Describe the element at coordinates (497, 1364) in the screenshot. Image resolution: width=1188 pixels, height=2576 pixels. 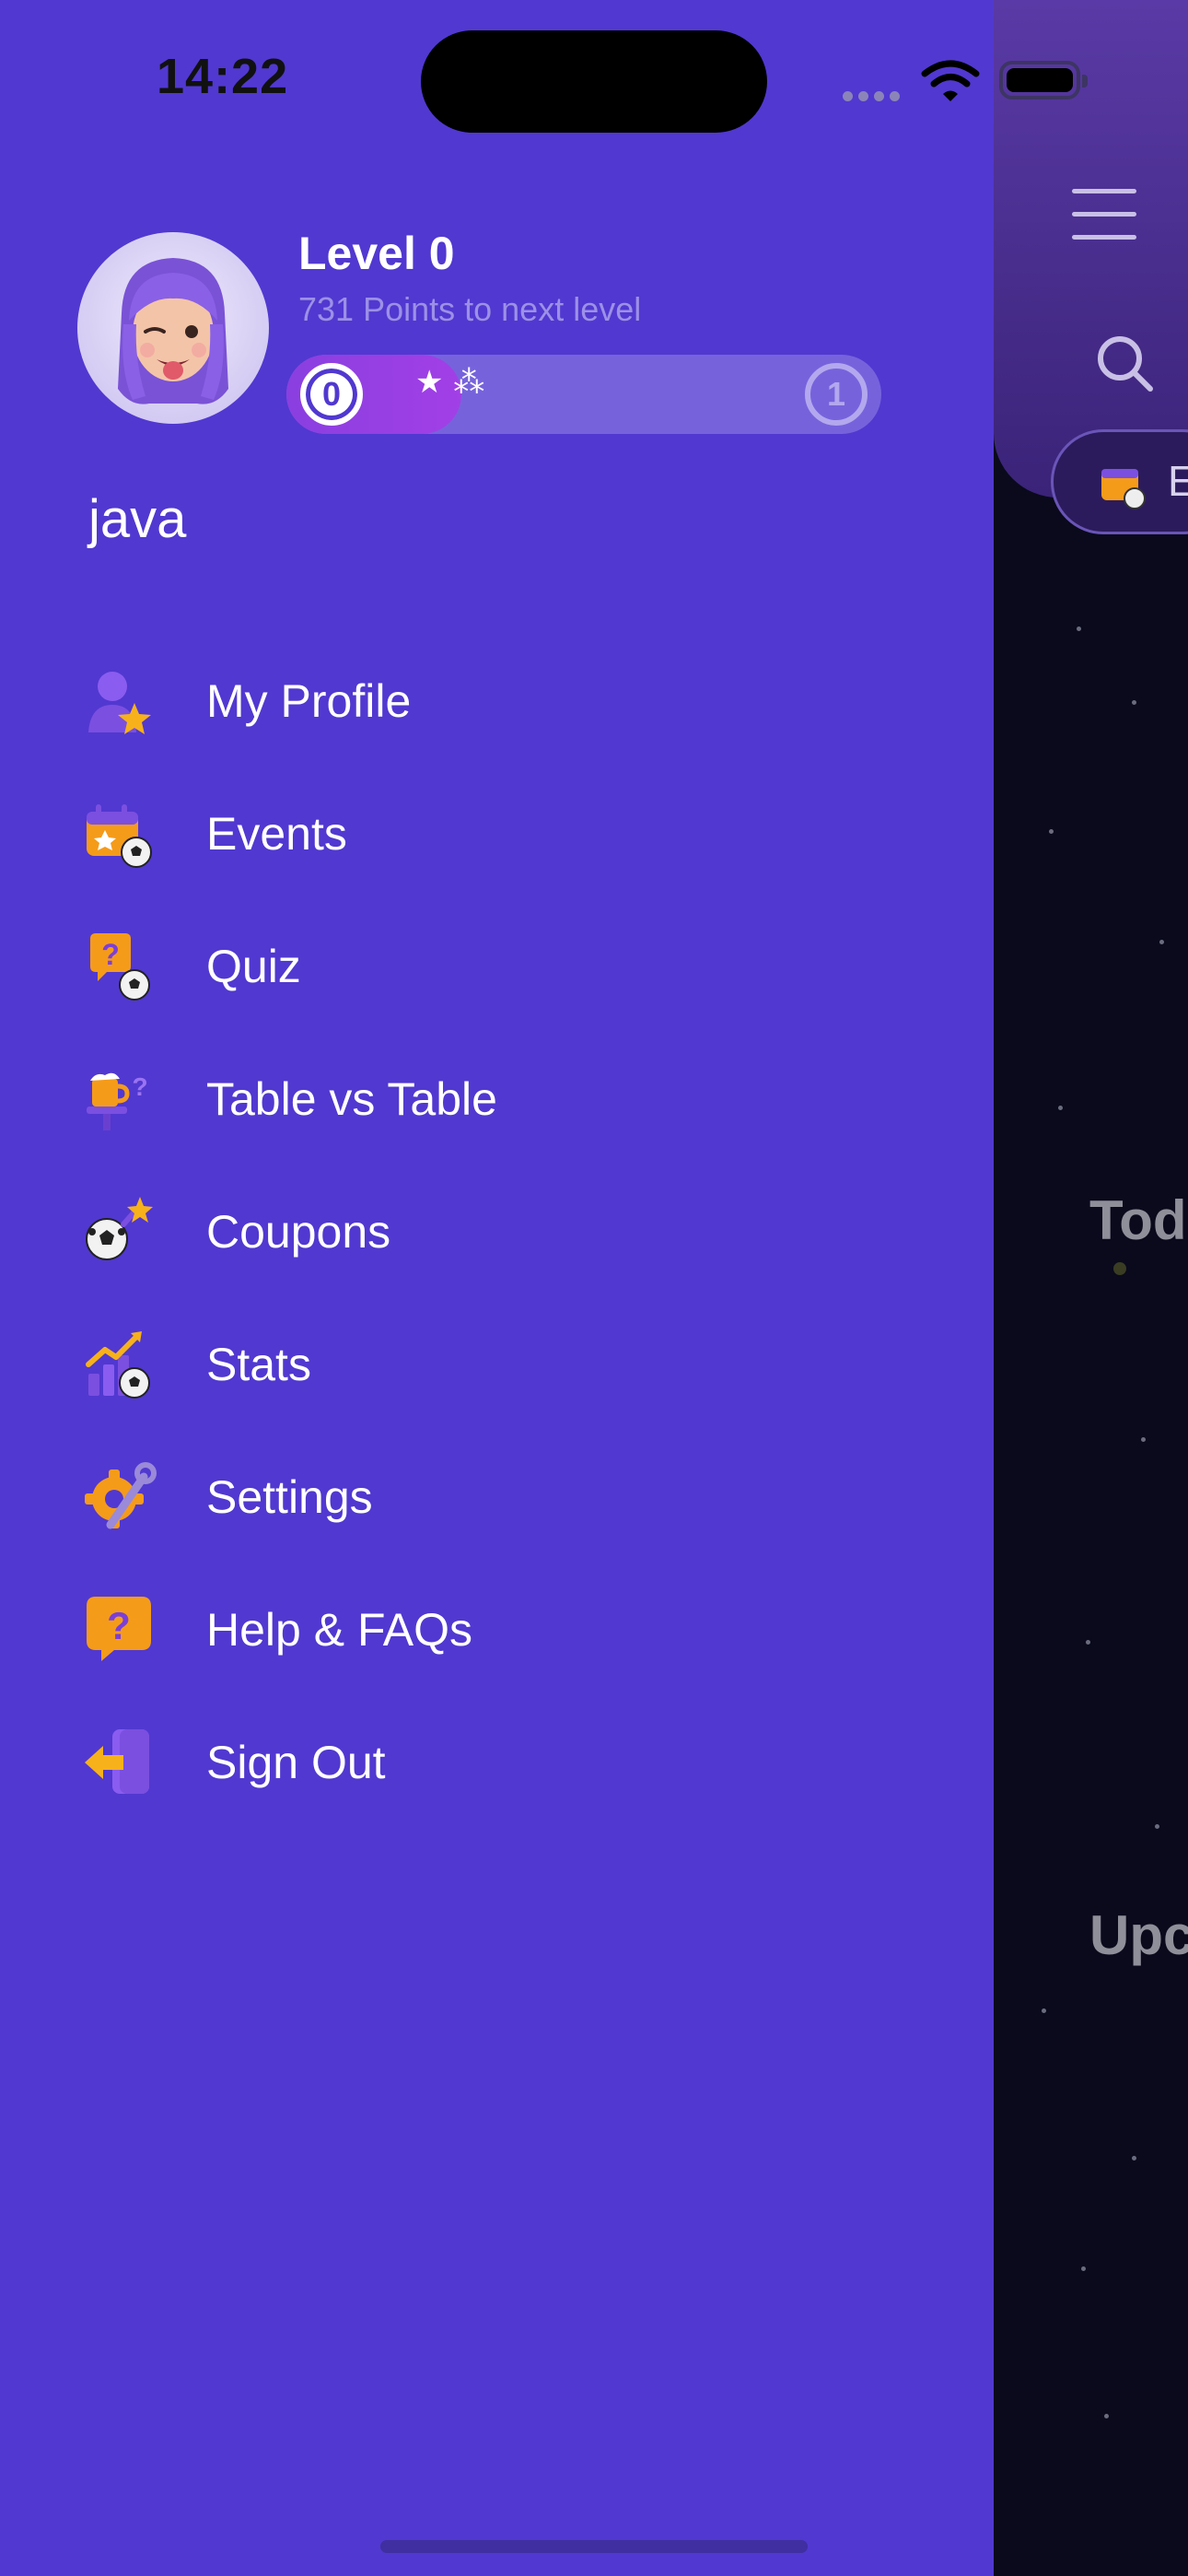
I see `menu-item-stats: Stats` at that location.